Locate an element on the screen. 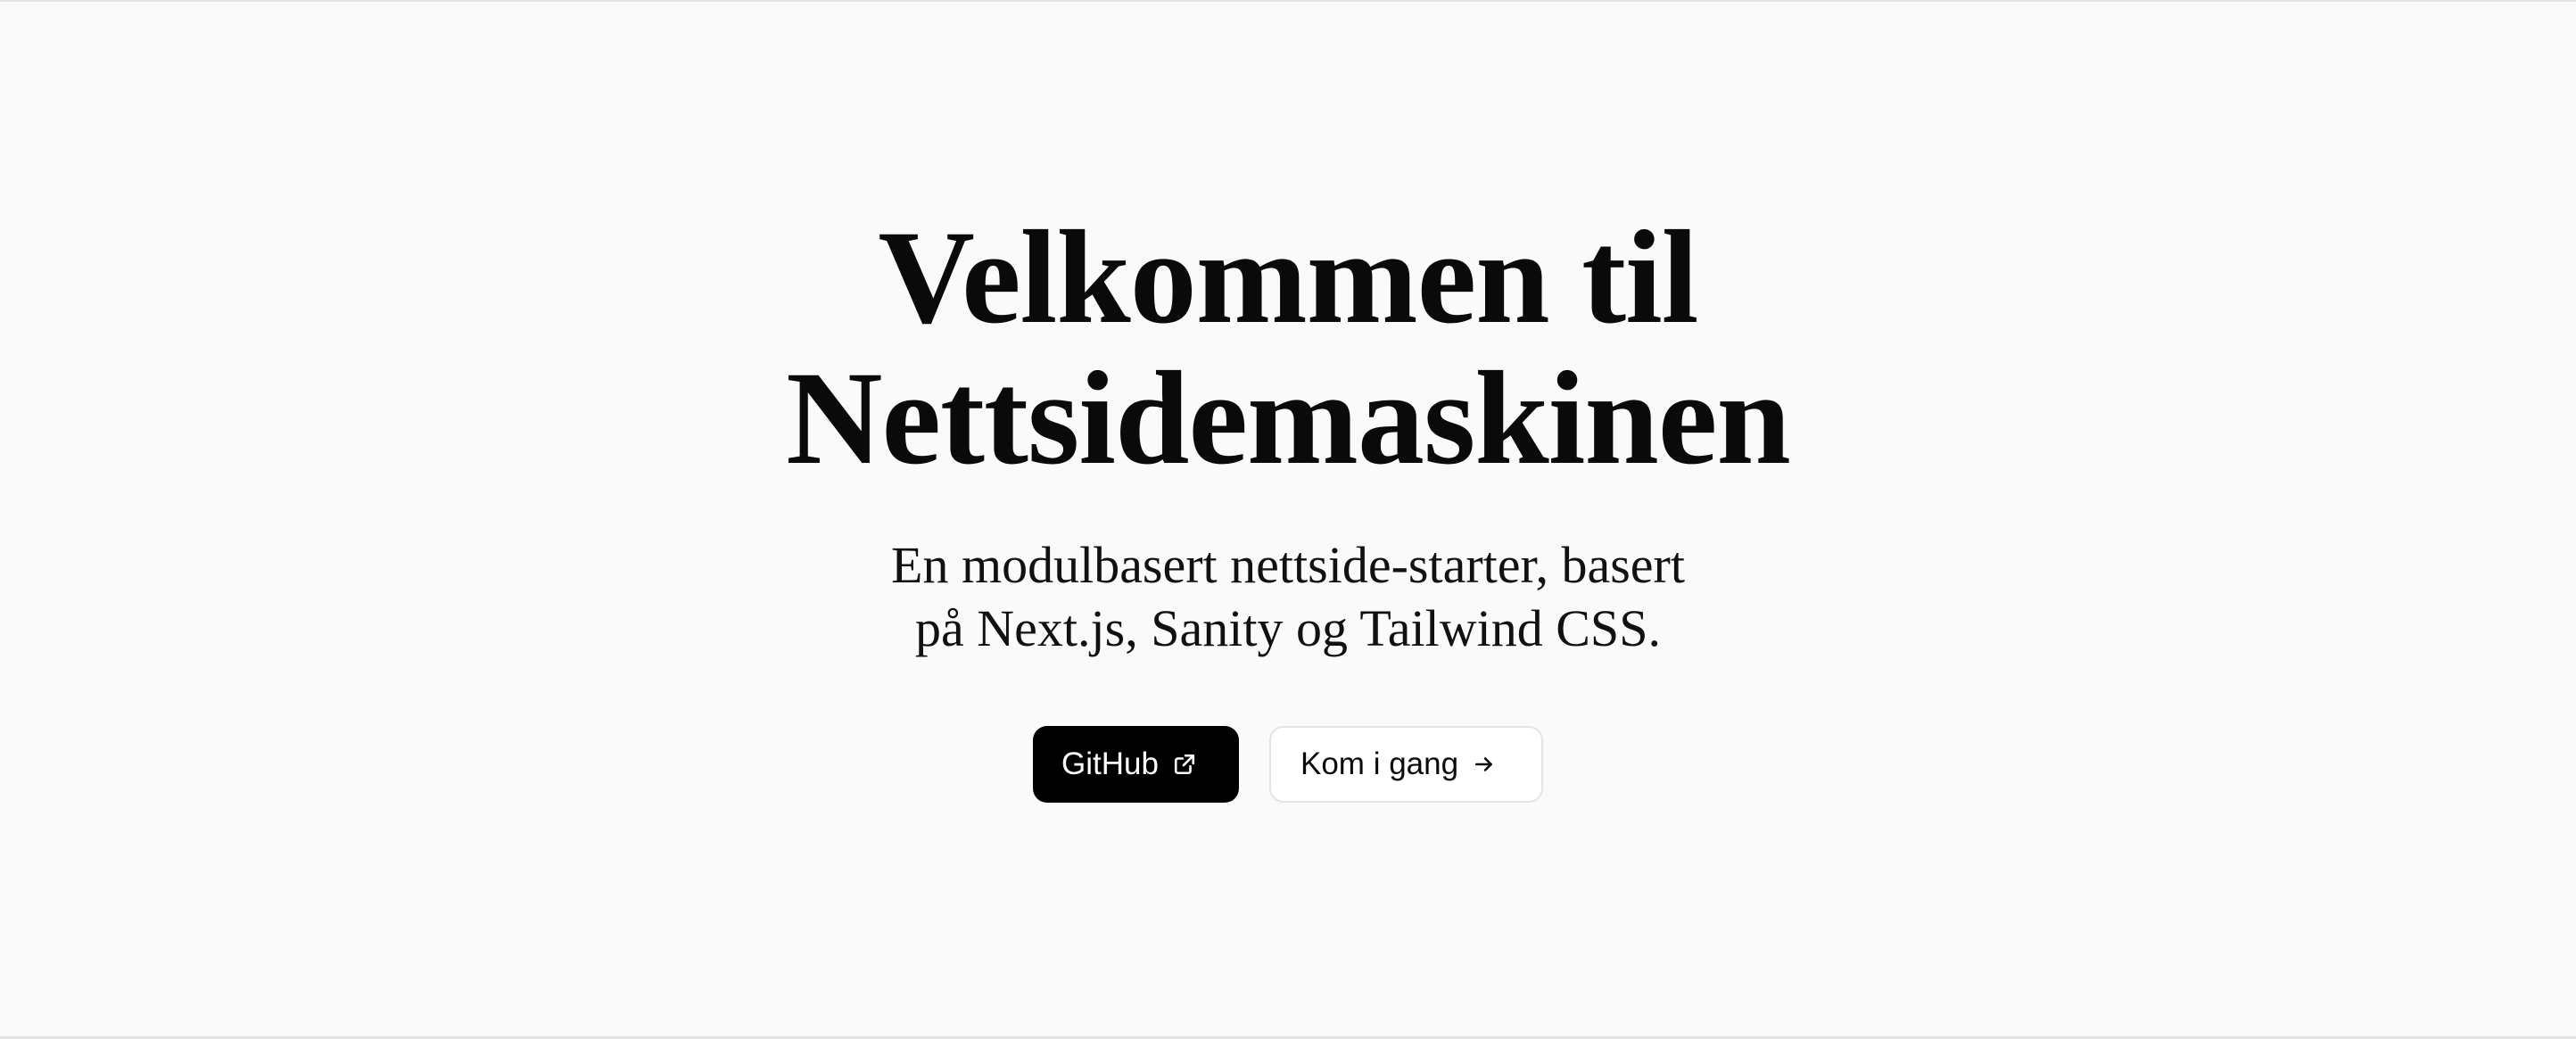  get-started-button-label: Kom i gang is located at coordinates (1380, 763).